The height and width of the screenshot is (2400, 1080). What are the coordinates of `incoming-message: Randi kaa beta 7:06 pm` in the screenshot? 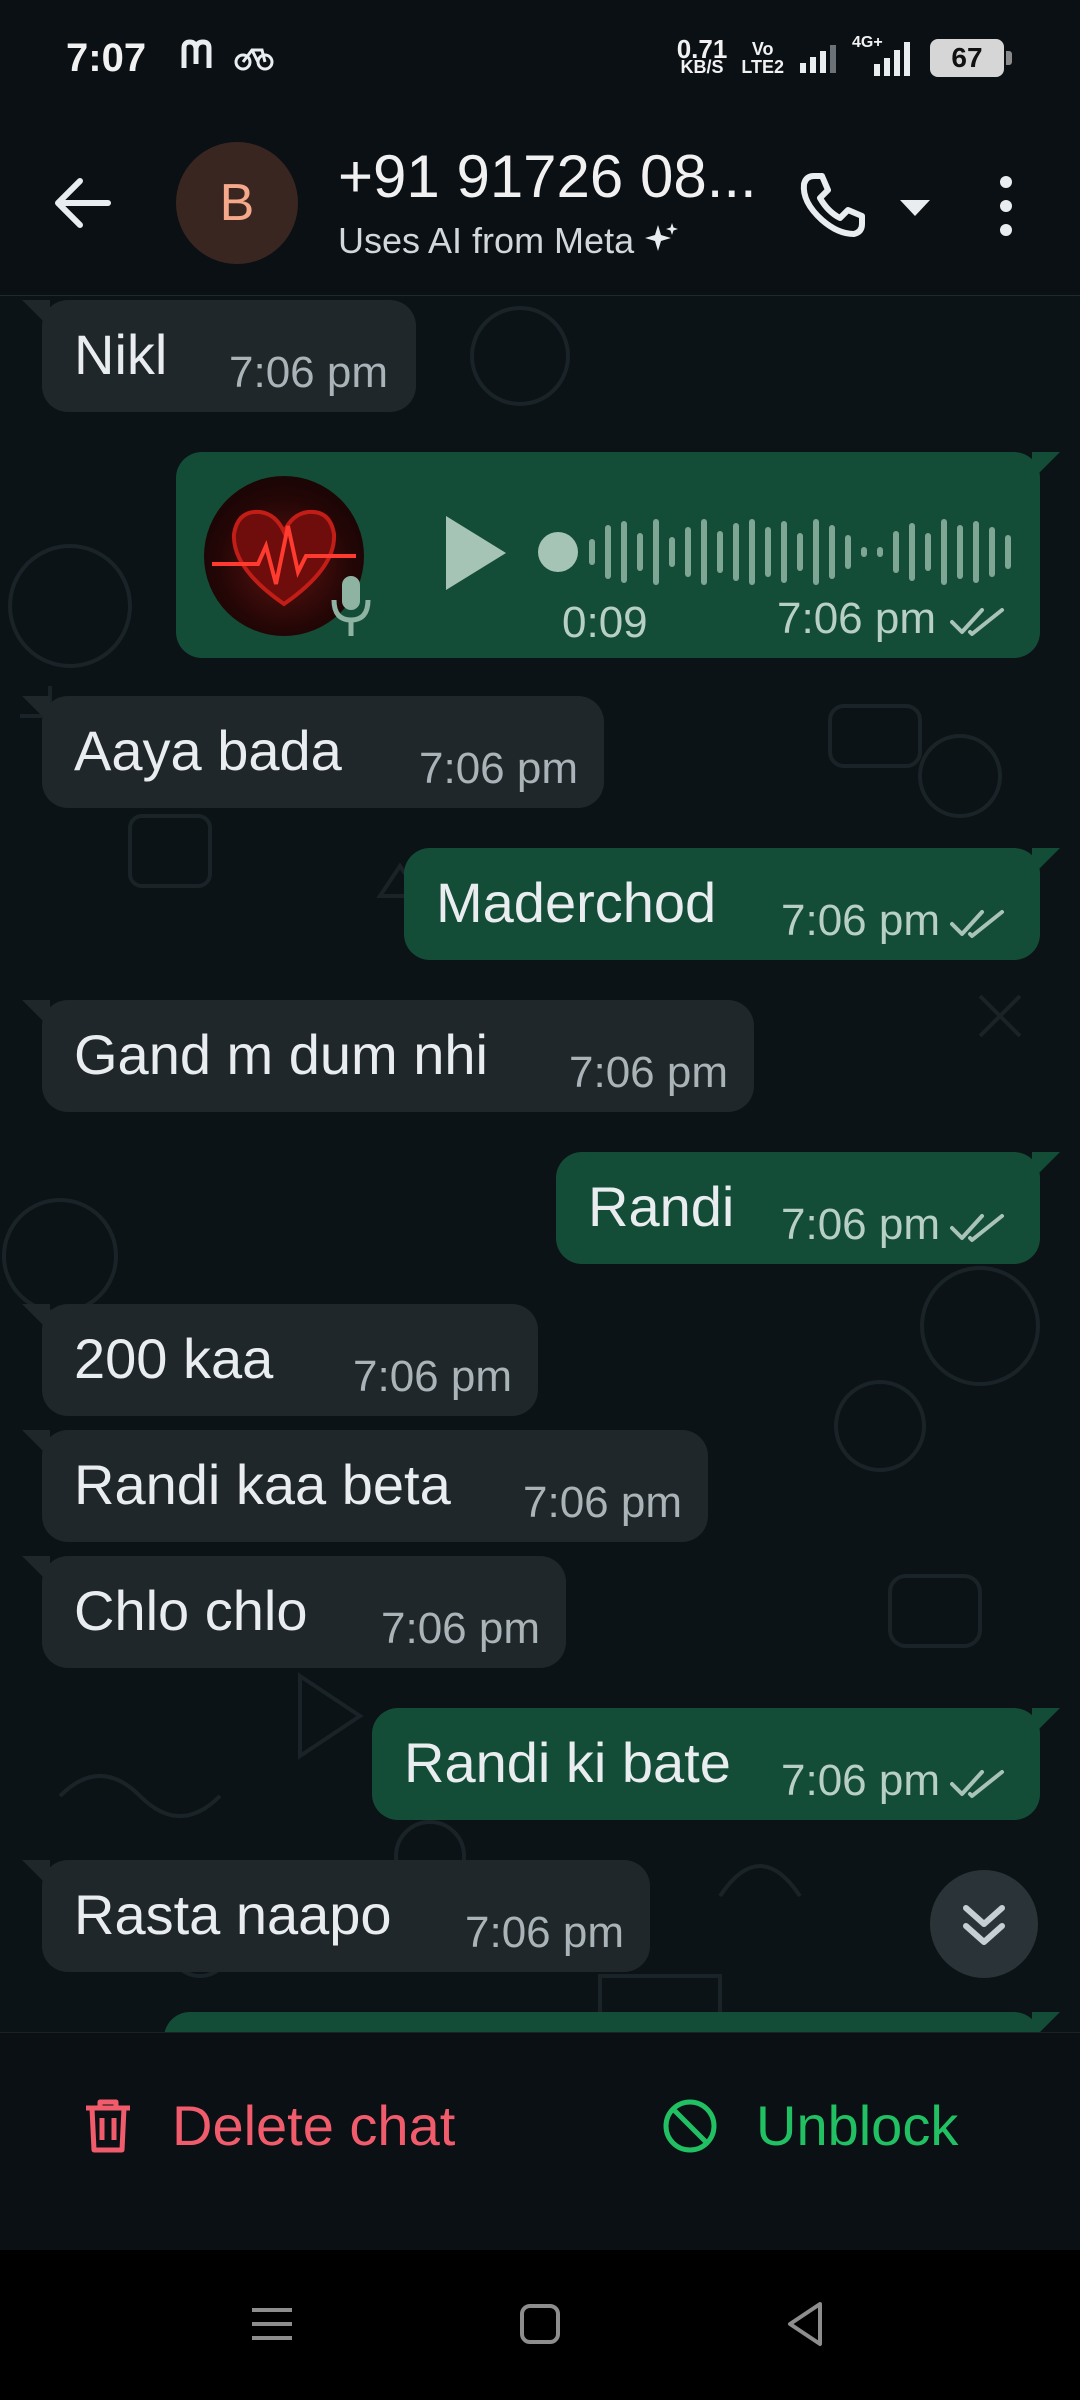 It's located at (365, 1486).